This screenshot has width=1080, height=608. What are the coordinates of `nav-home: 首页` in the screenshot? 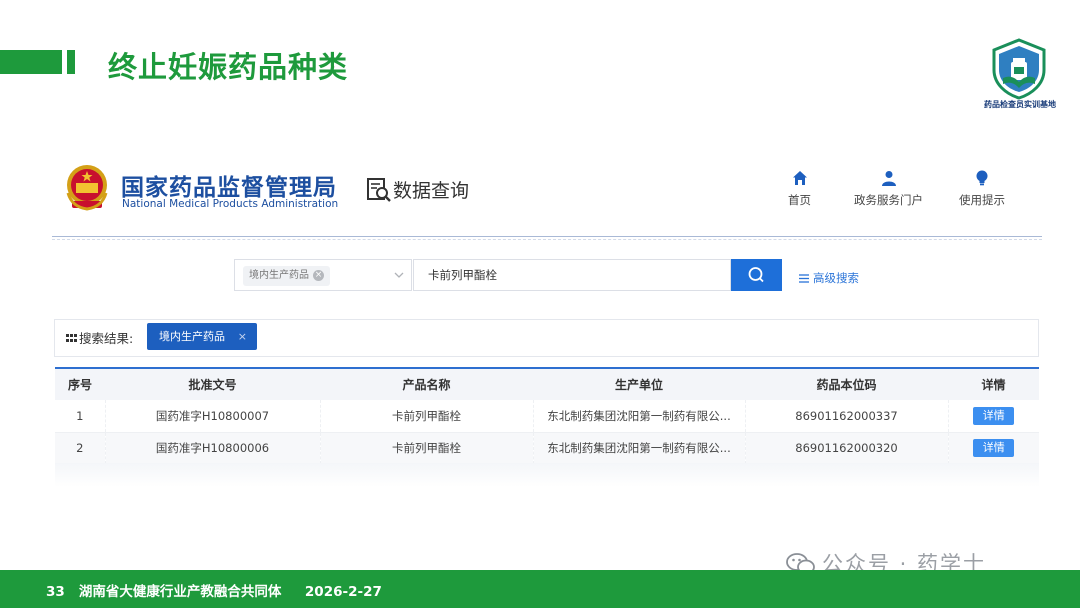 It's located at (799, 189).